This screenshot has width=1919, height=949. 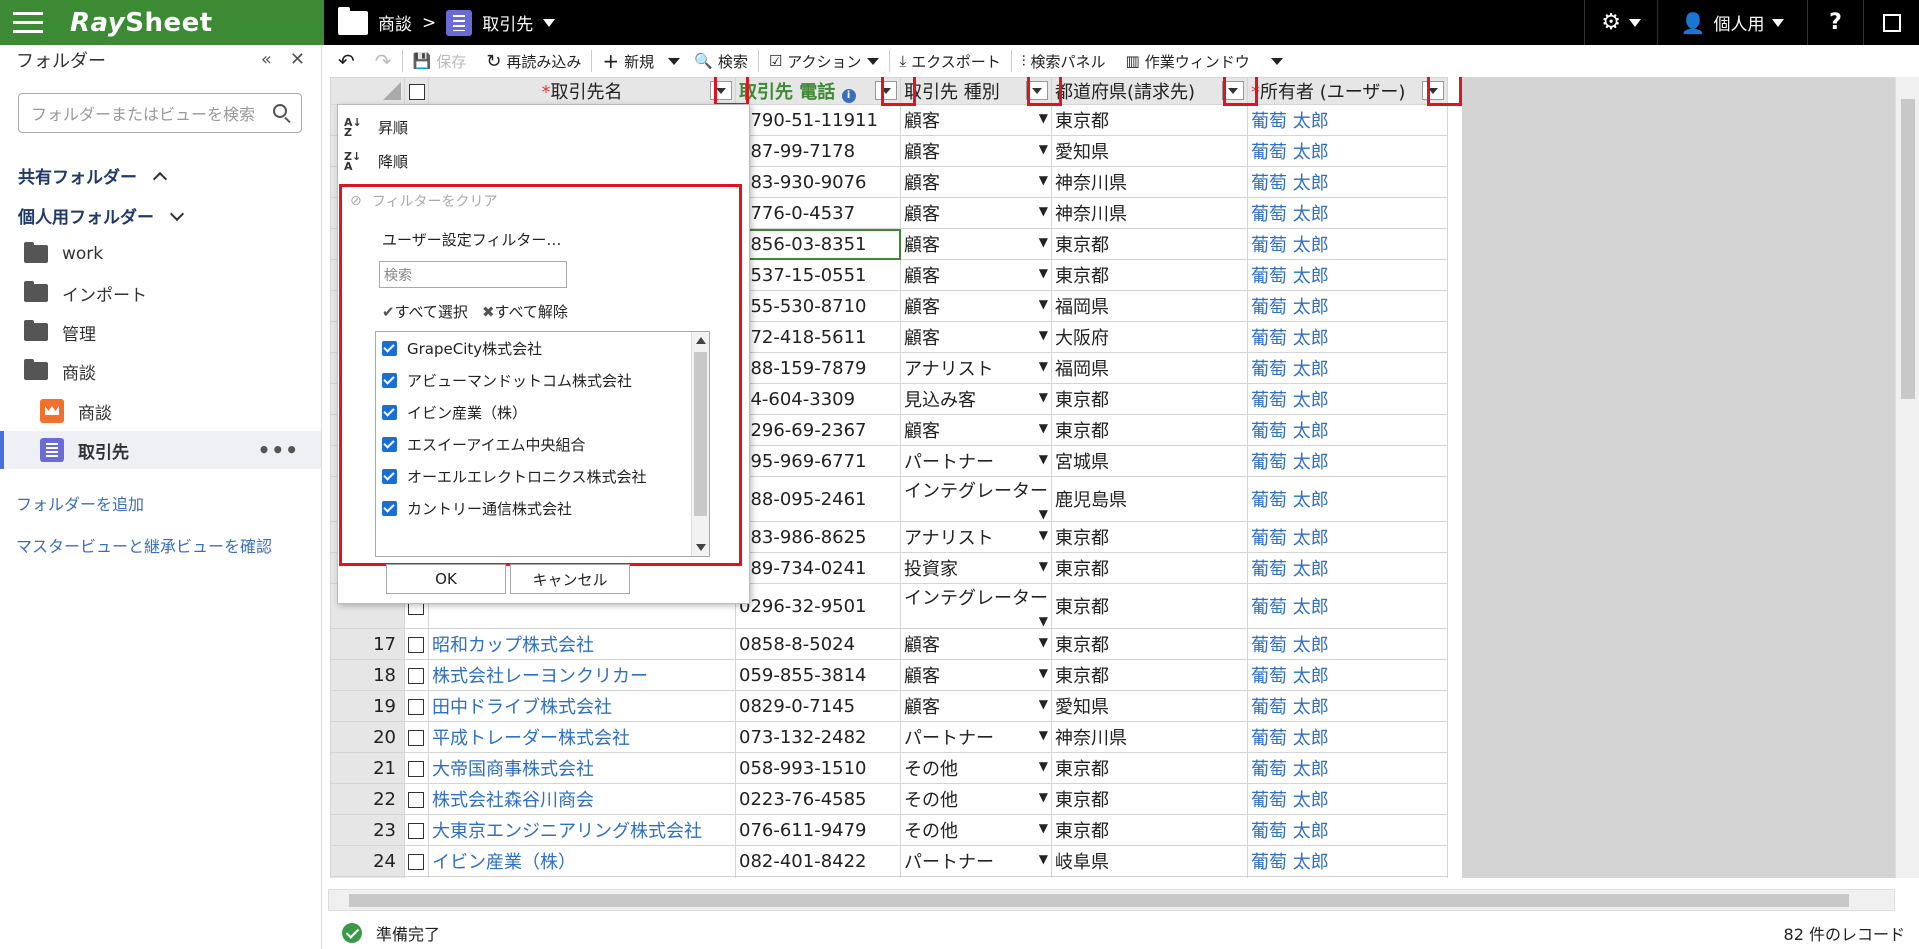 I want to click on cell-phone: 0790-51-11911, so click(x=818, y=120).